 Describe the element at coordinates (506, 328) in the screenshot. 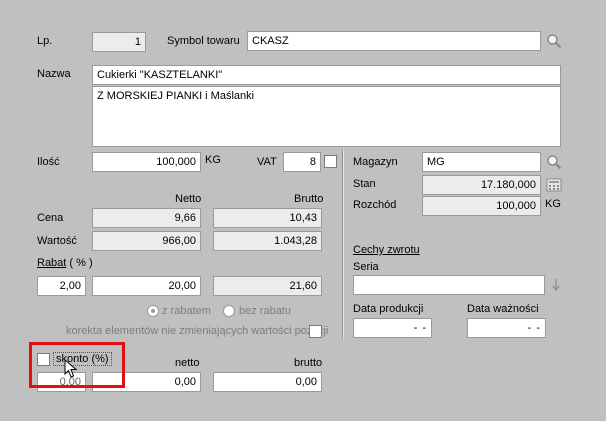

I see `data-waznosci-input: - -` at that location.